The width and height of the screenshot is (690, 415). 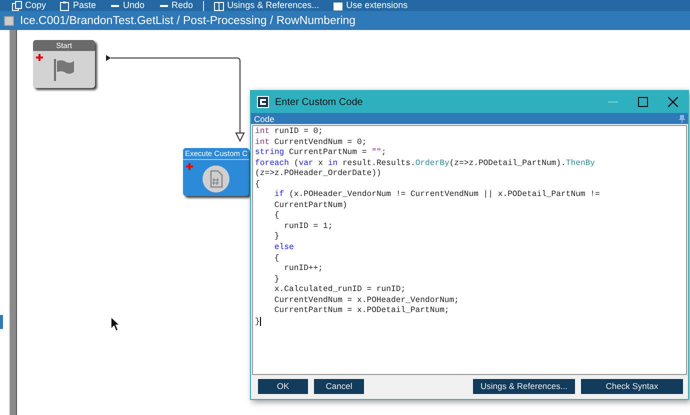 I want to click on dialog-button: Check Syntax, so click(x=632, y=386).